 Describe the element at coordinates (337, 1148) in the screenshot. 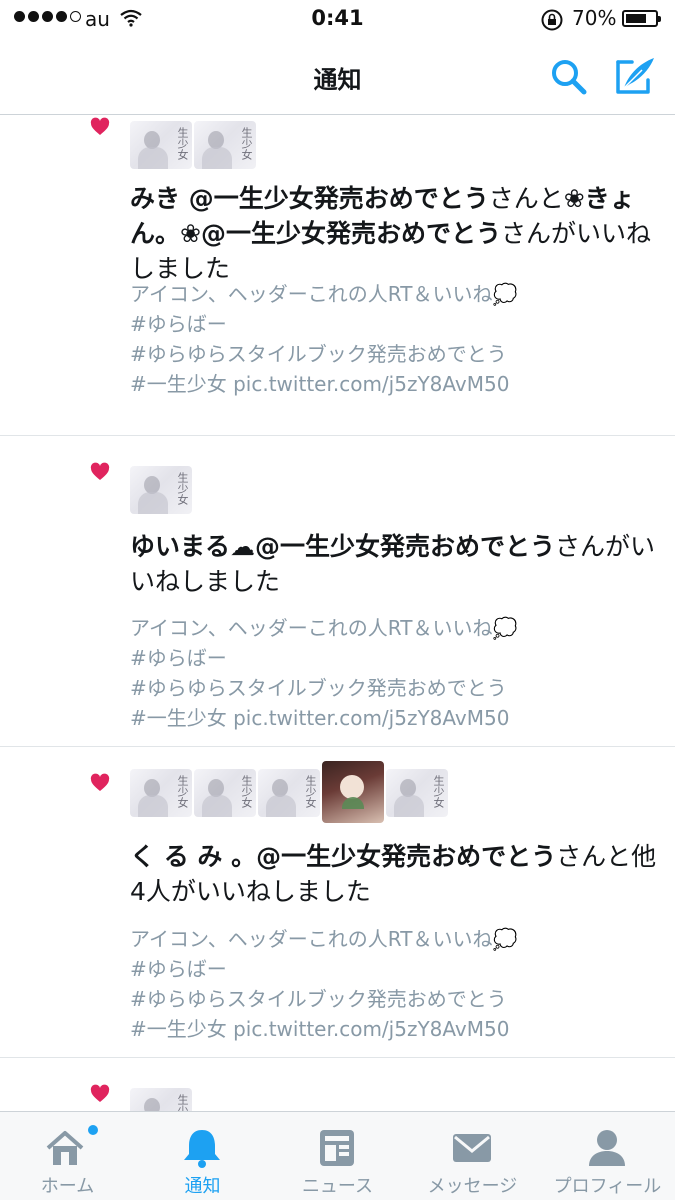

I see `news-icon` at that location.